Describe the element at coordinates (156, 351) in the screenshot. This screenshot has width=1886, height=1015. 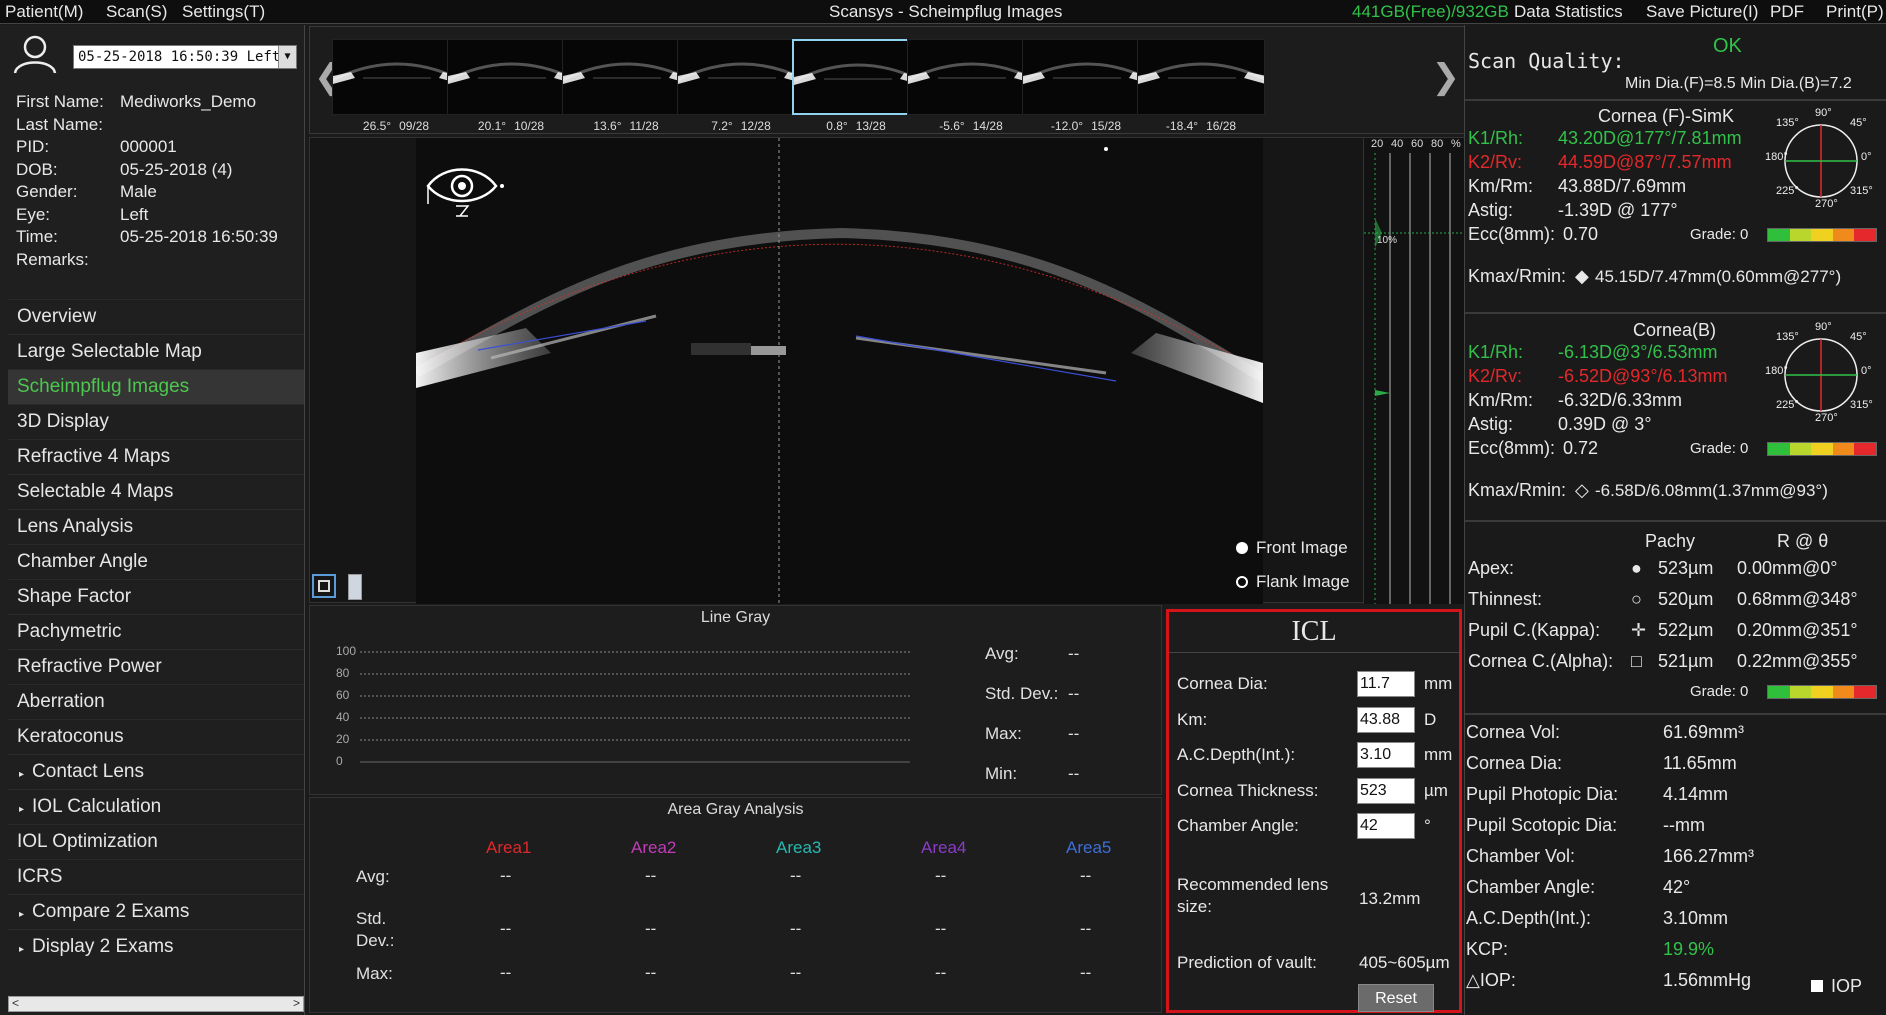
I see `nav-item: Large Selectable Map` at that location.